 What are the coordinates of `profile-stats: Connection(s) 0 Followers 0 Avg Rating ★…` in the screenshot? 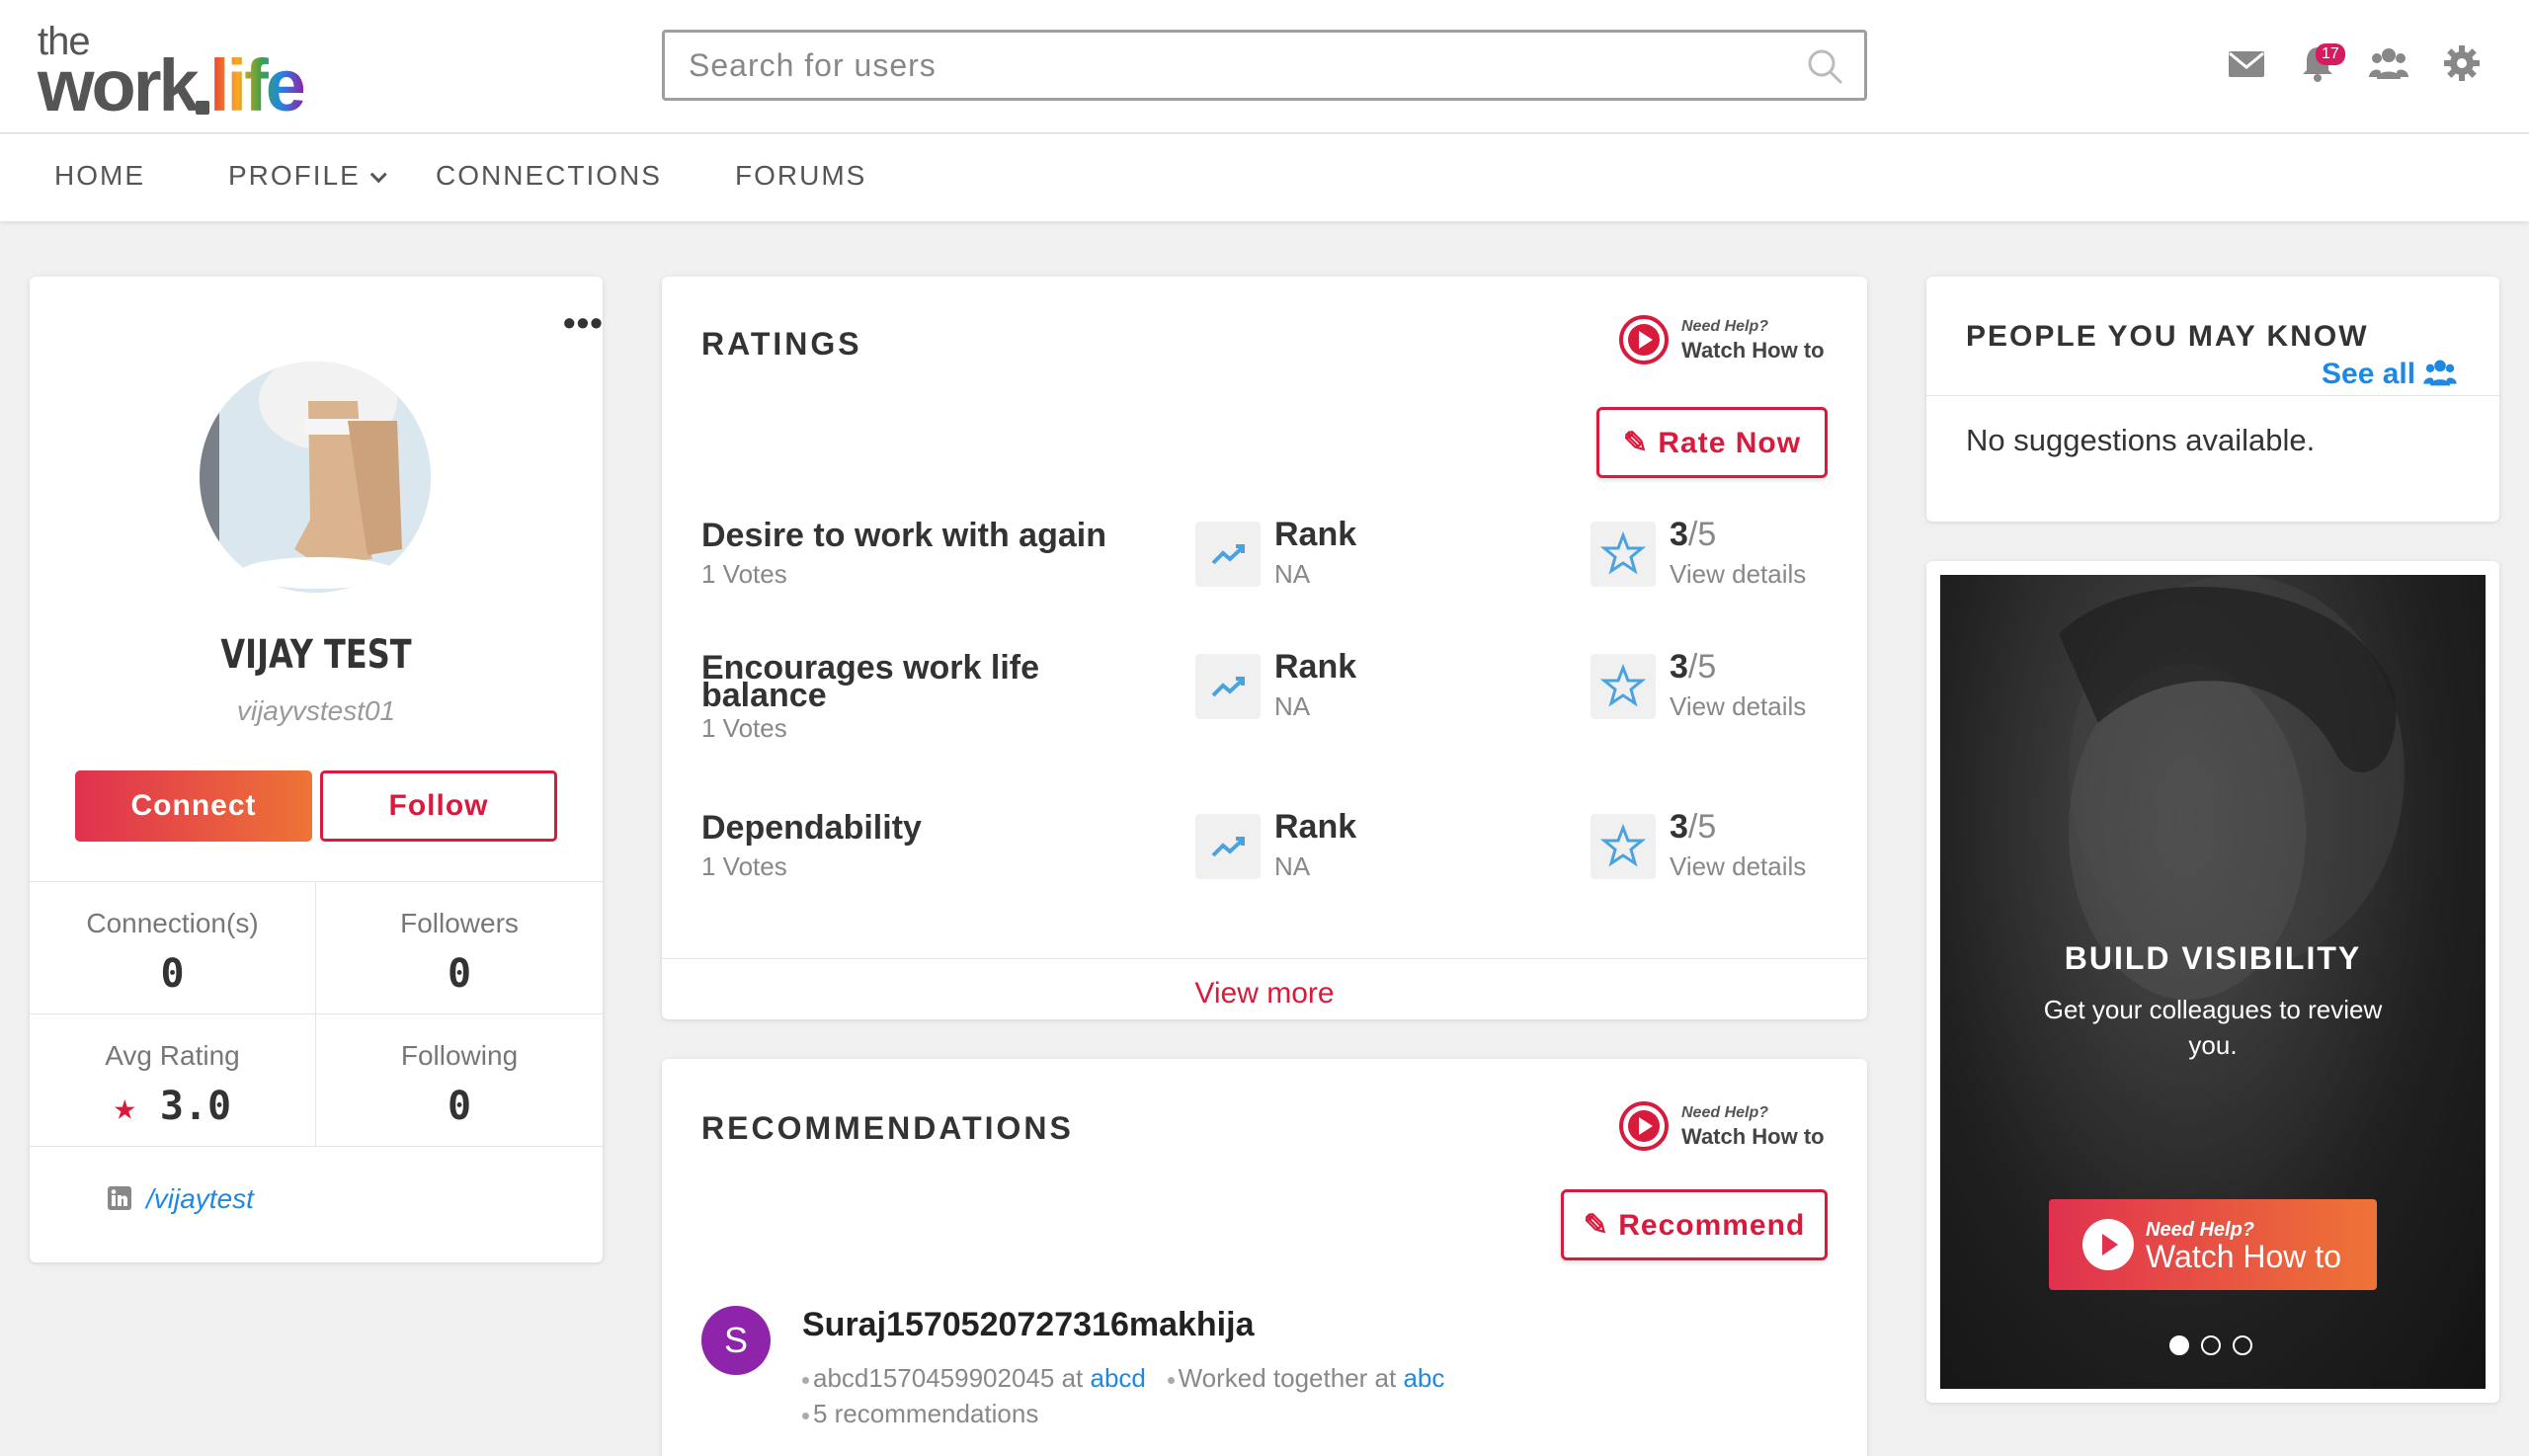 It's located at (316, 1014).